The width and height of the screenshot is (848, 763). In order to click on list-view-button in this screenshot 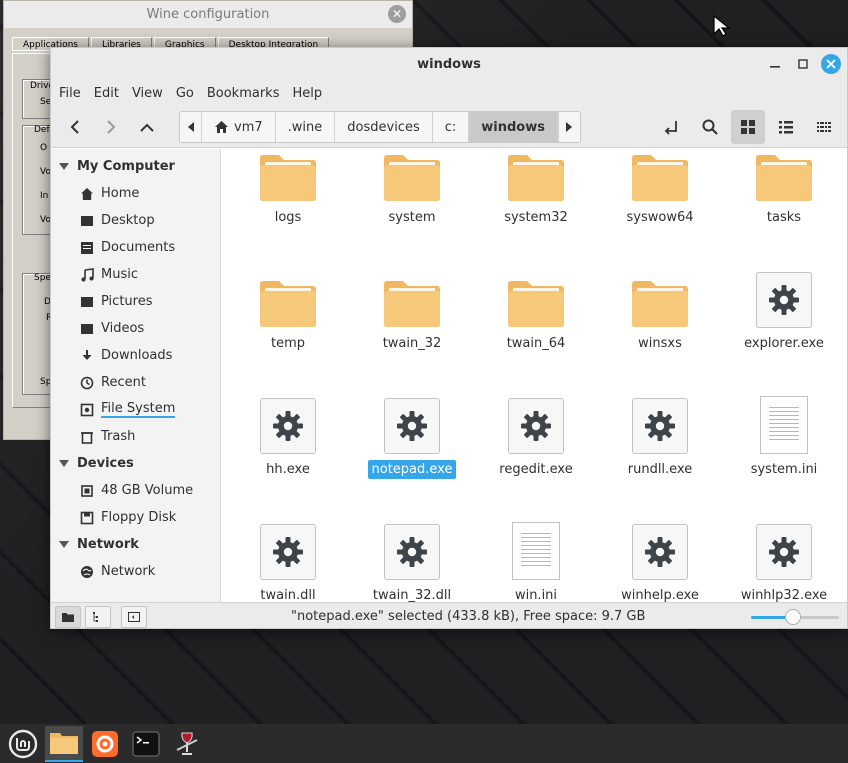, I will do `click(786, 127)`.